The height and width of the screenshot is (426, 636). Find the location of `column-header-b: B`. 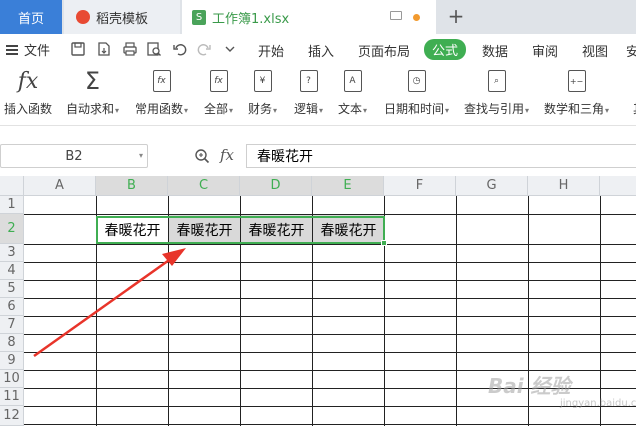

column-header-b: B is located at coordinates (132, 186).